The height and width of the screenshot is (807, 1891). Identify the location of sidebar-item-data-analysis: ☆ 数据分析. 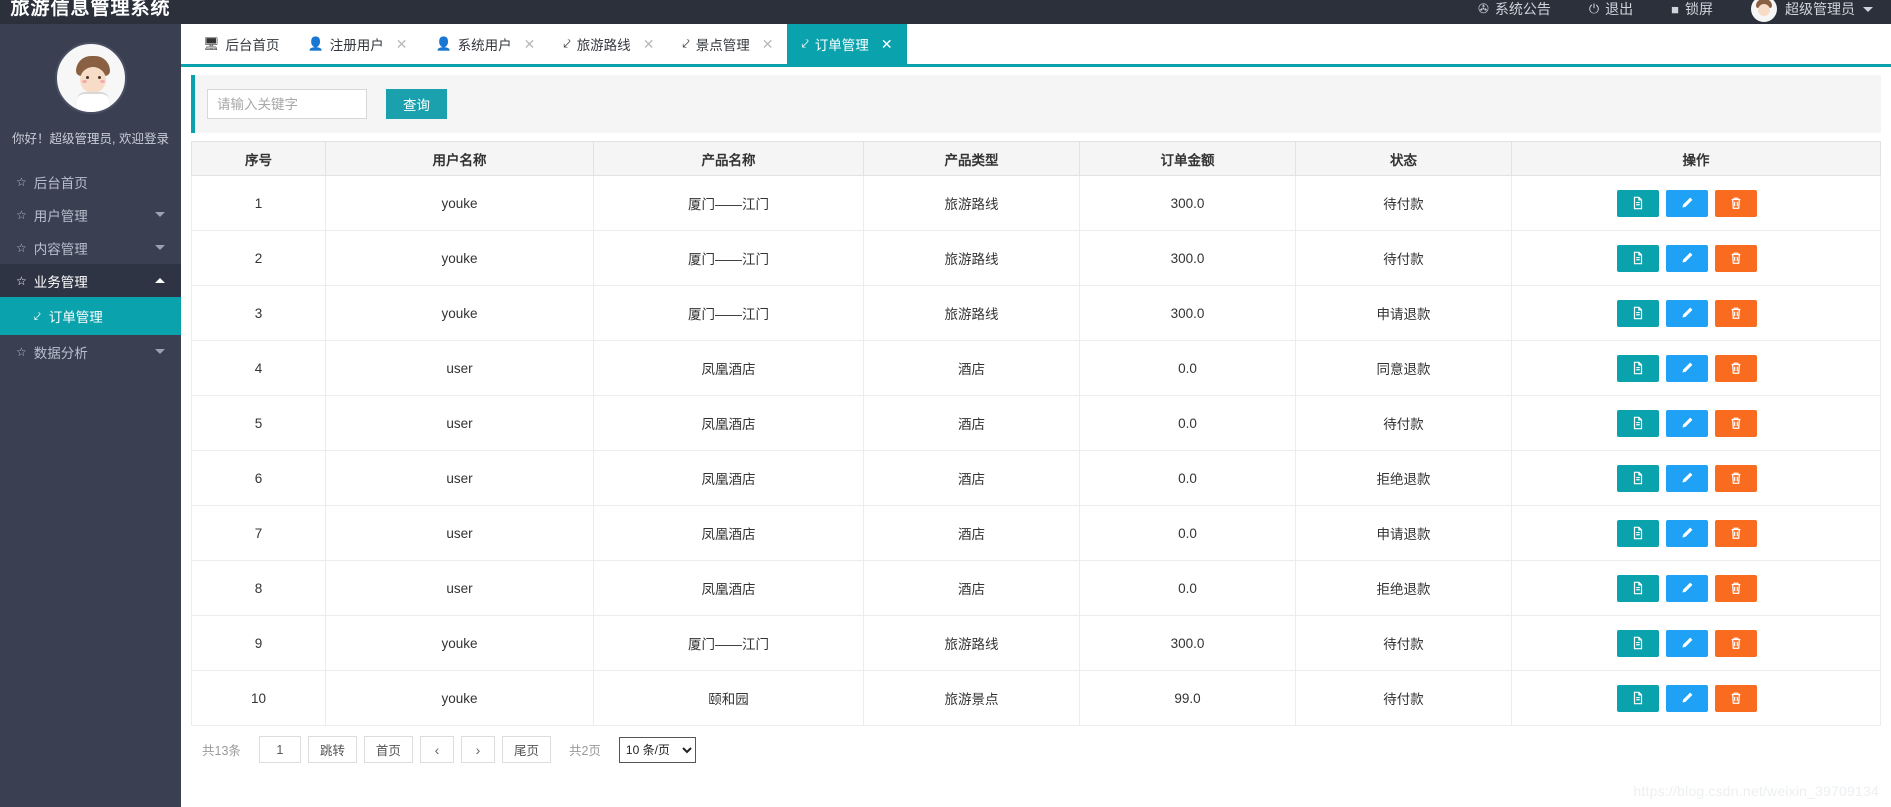
(90, 351).